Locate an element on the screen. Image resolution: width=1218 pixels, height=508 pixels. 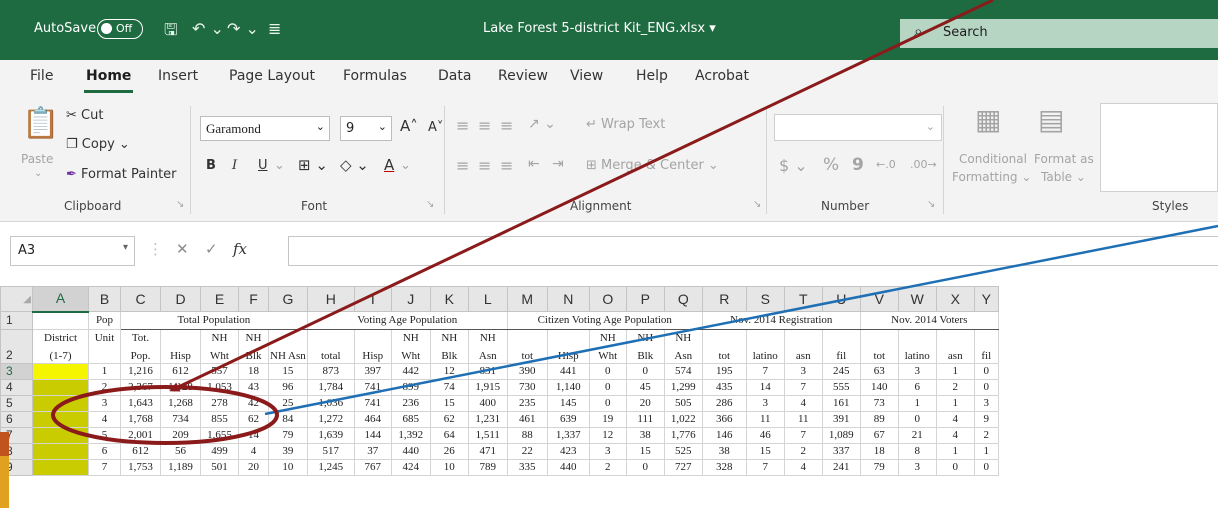
cell: 43 is located at coordinates (253, 387).